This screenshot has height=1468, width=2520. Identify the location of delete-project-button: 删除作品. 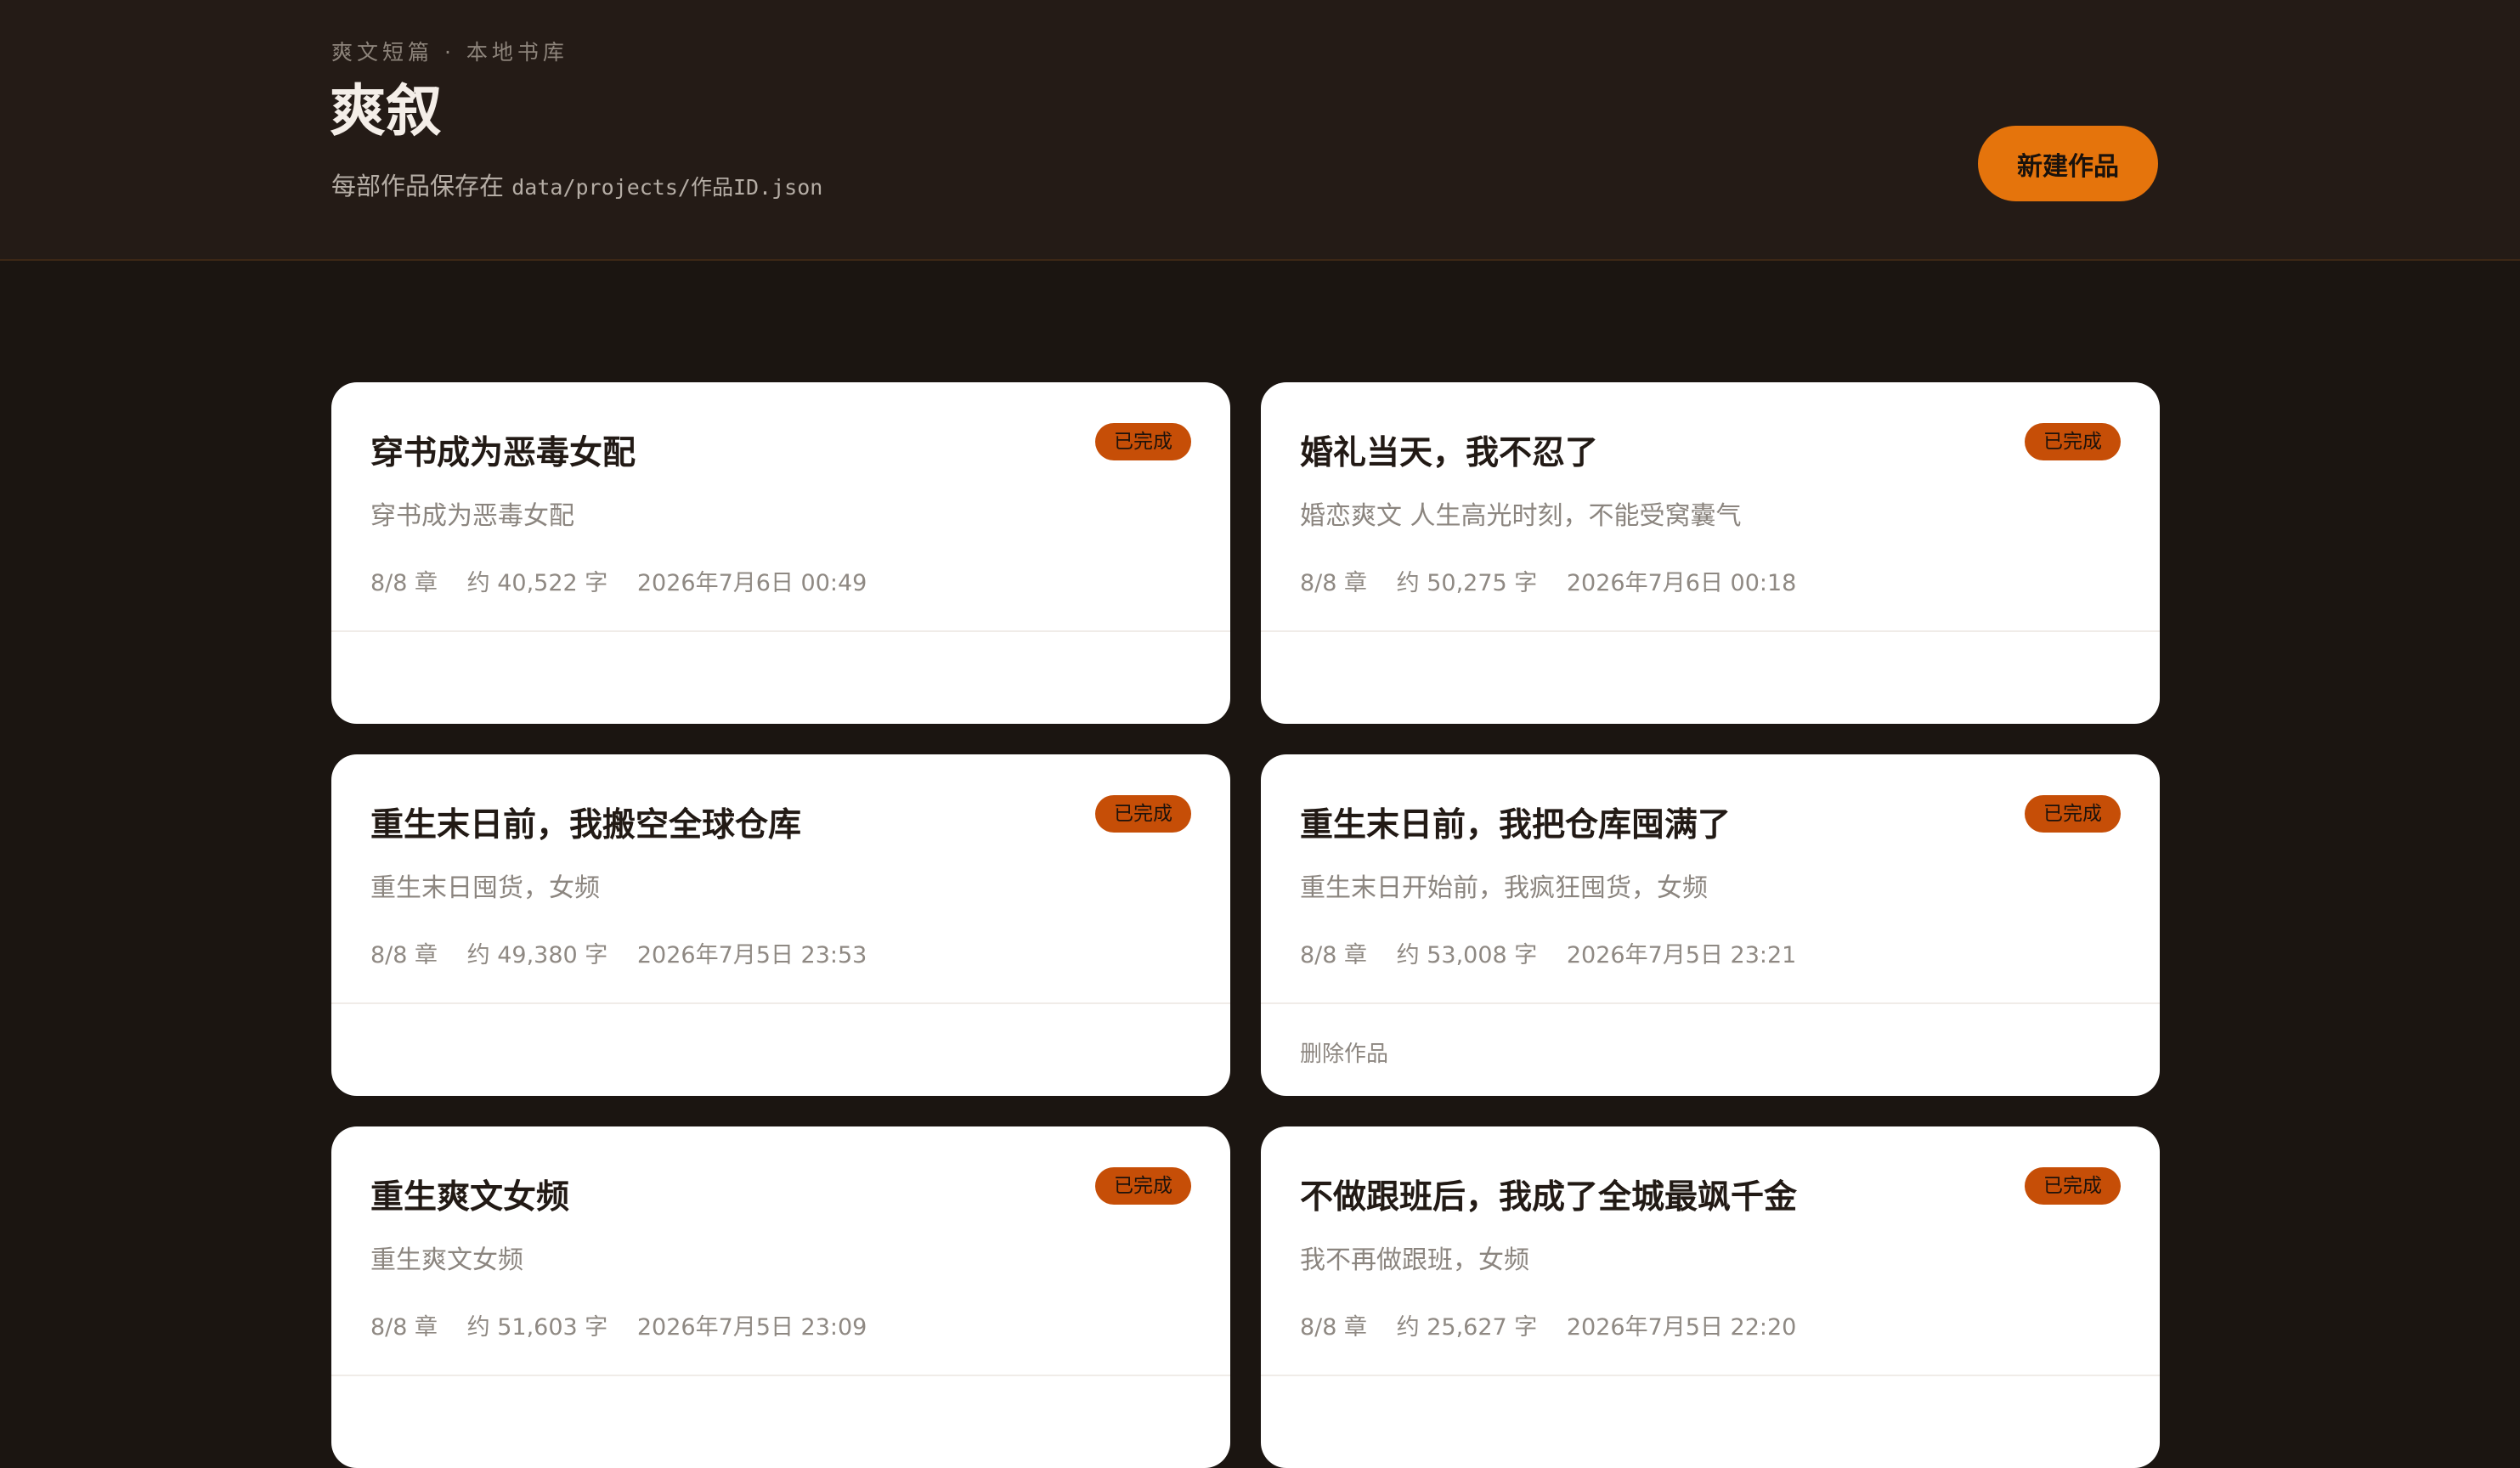
(1344, 1052).